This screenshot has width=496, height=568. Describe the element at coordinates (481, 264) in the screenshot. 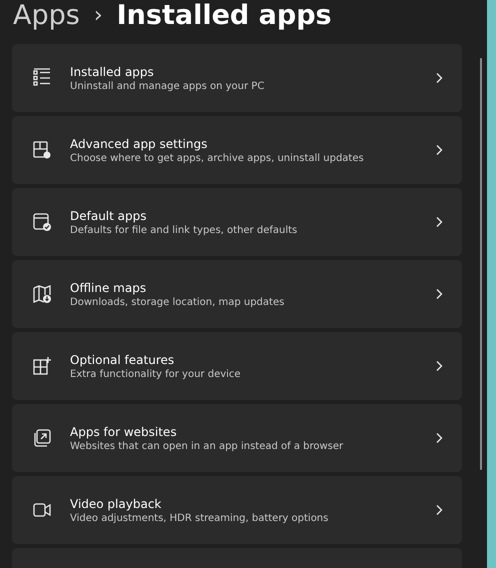

I see `scrollbar` at that location.